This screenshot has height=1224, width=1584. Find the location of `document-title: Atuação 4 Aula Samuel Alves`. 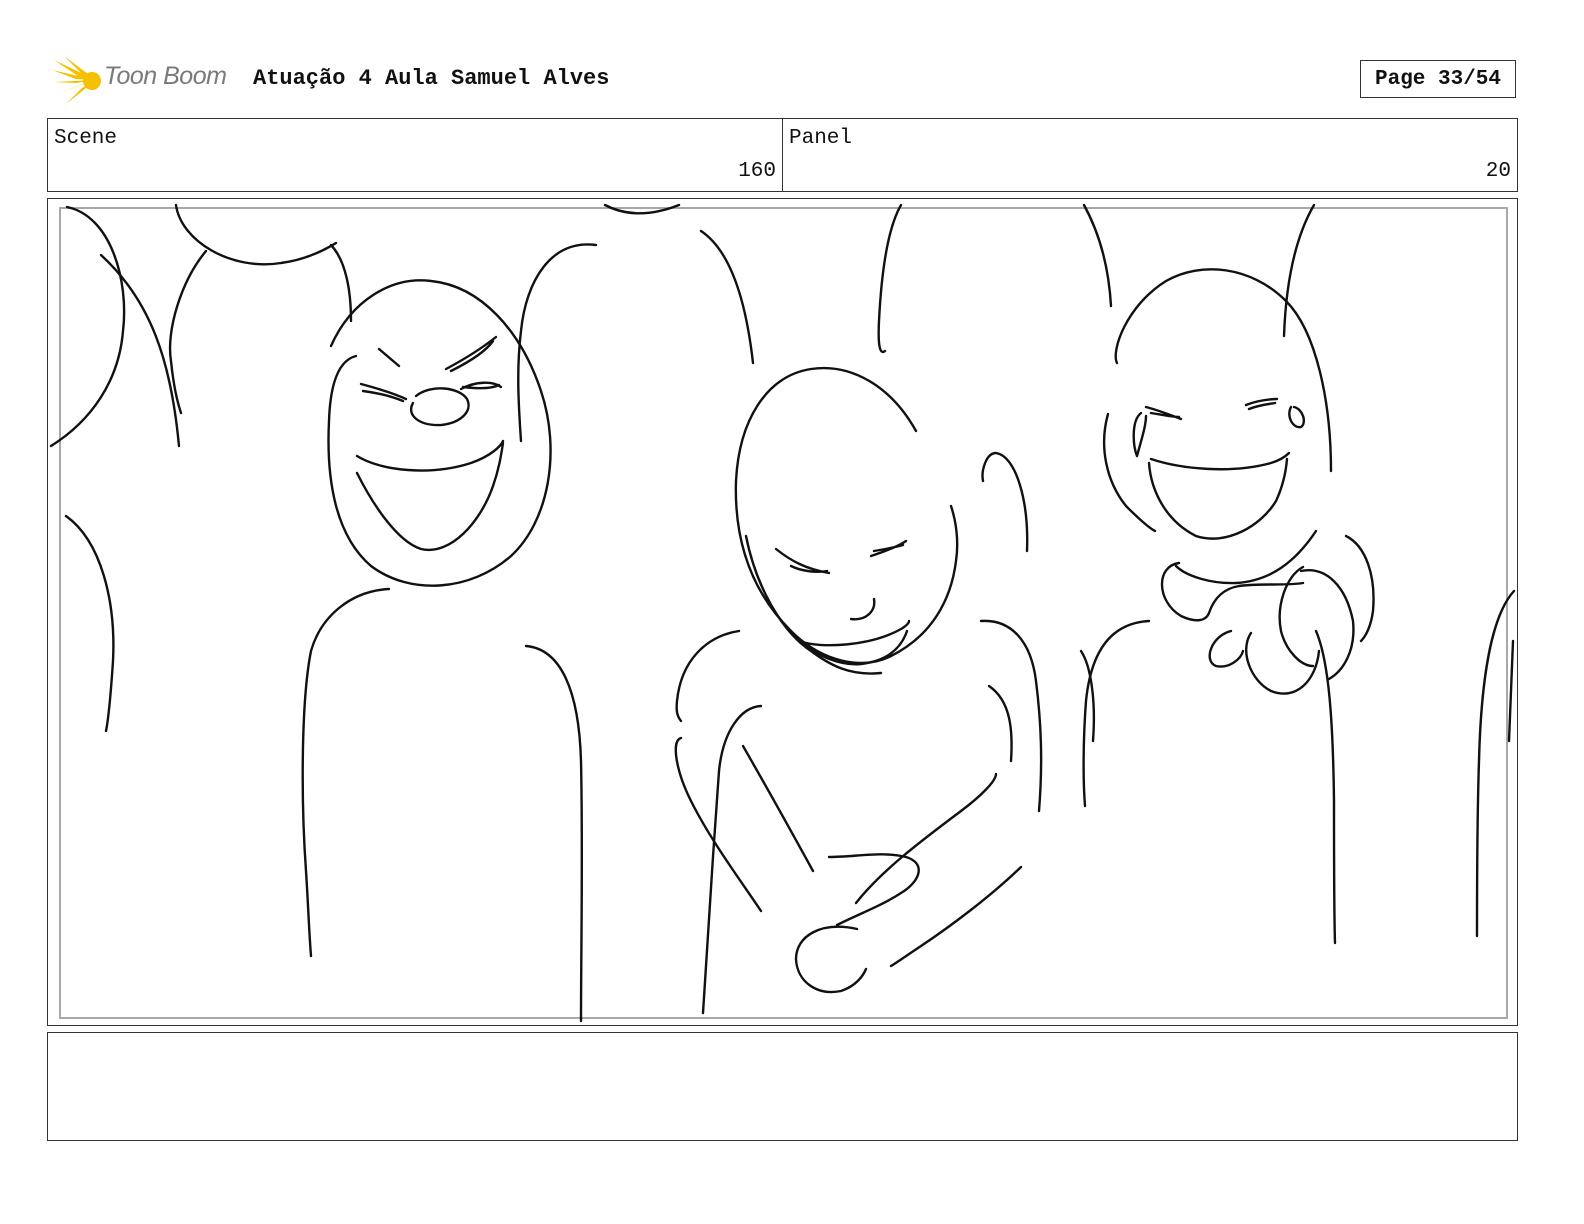

document-title: Atuação 4 Aula Samuel Alves is located at coordinates (431, 78).